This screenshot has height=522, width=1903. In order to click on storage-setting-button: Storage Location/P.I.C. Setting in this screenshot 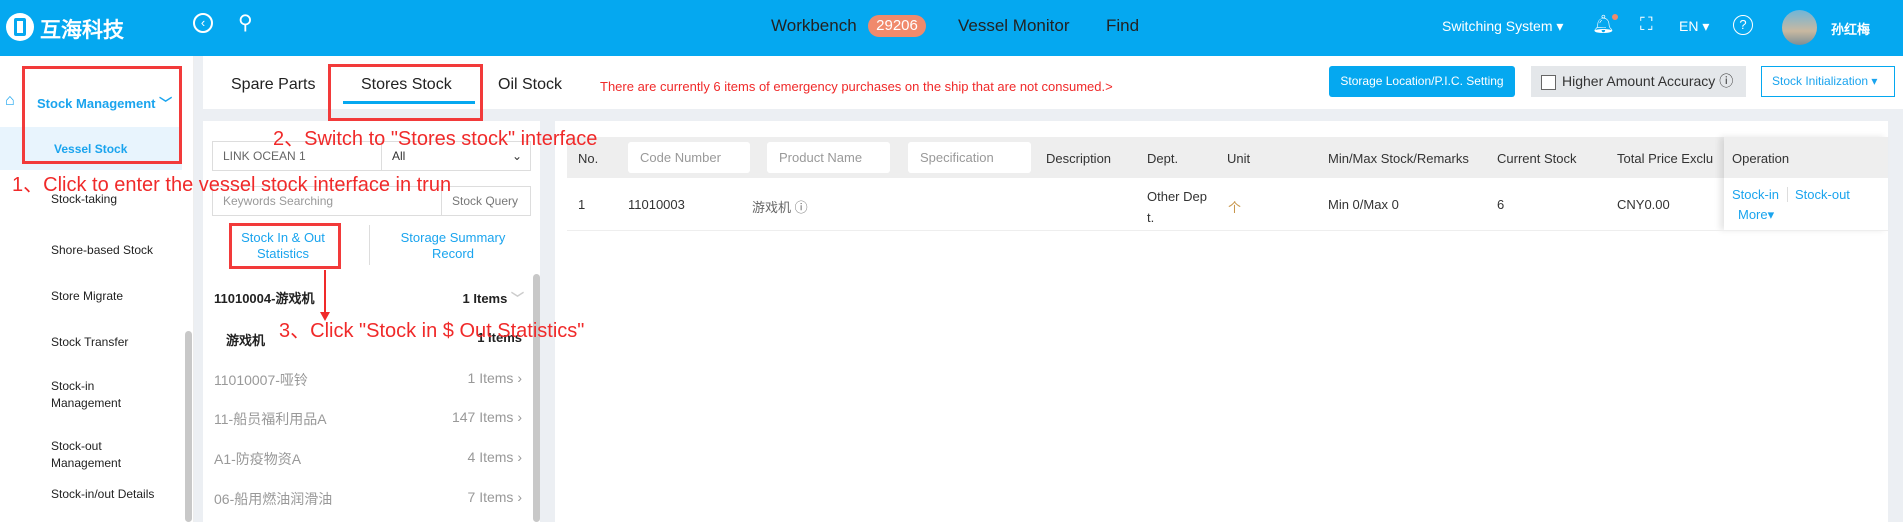, I will do `click(1422, 81)`.